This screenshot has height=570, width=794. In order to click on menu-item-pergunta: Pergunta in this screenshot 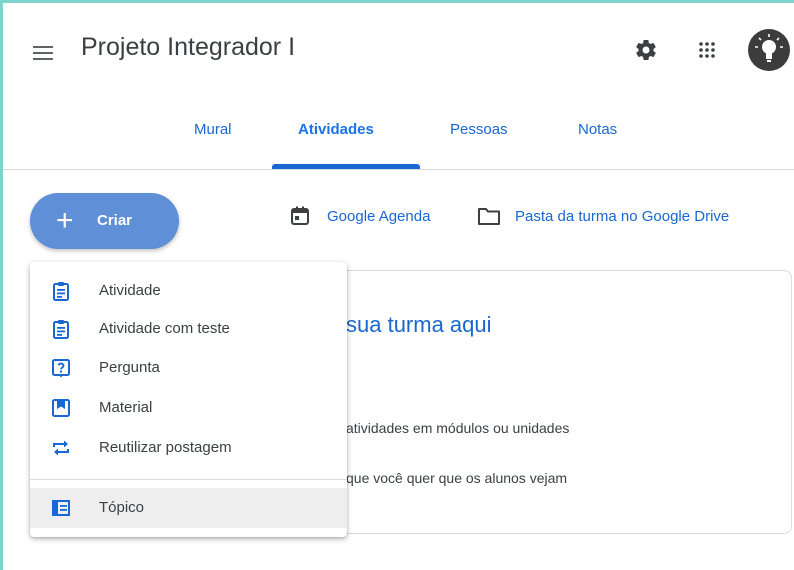, I will do `click(188, 368)`.